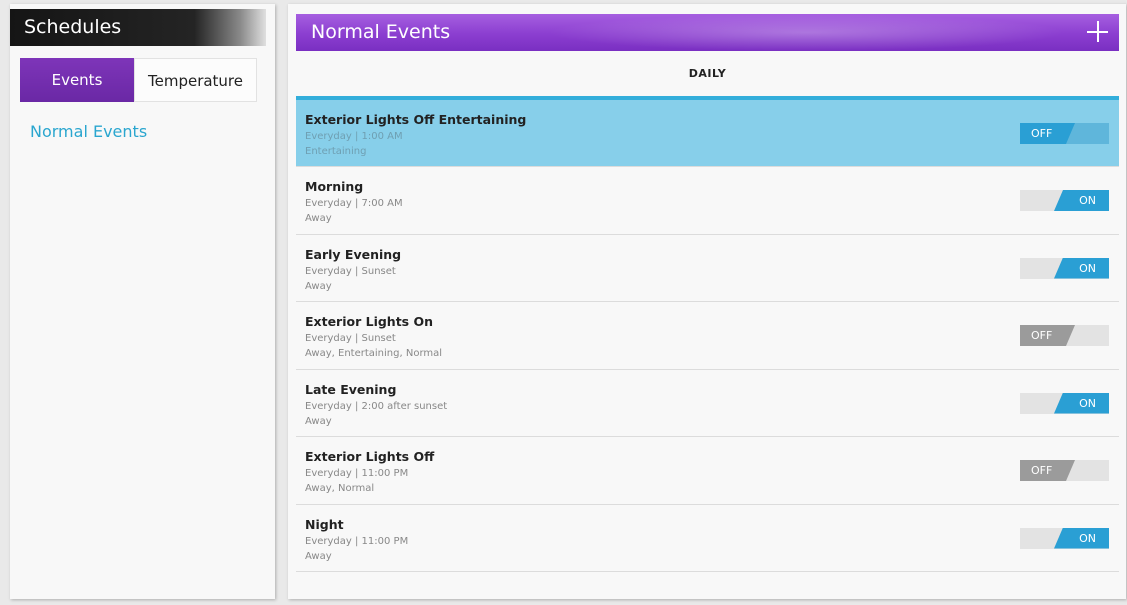 This screenshot has width=1127, height=605. What do you see at coordinates (138, 27) in the screenshot?
I see `sidebar-title: Schedules` at bounding box center [138, 27].